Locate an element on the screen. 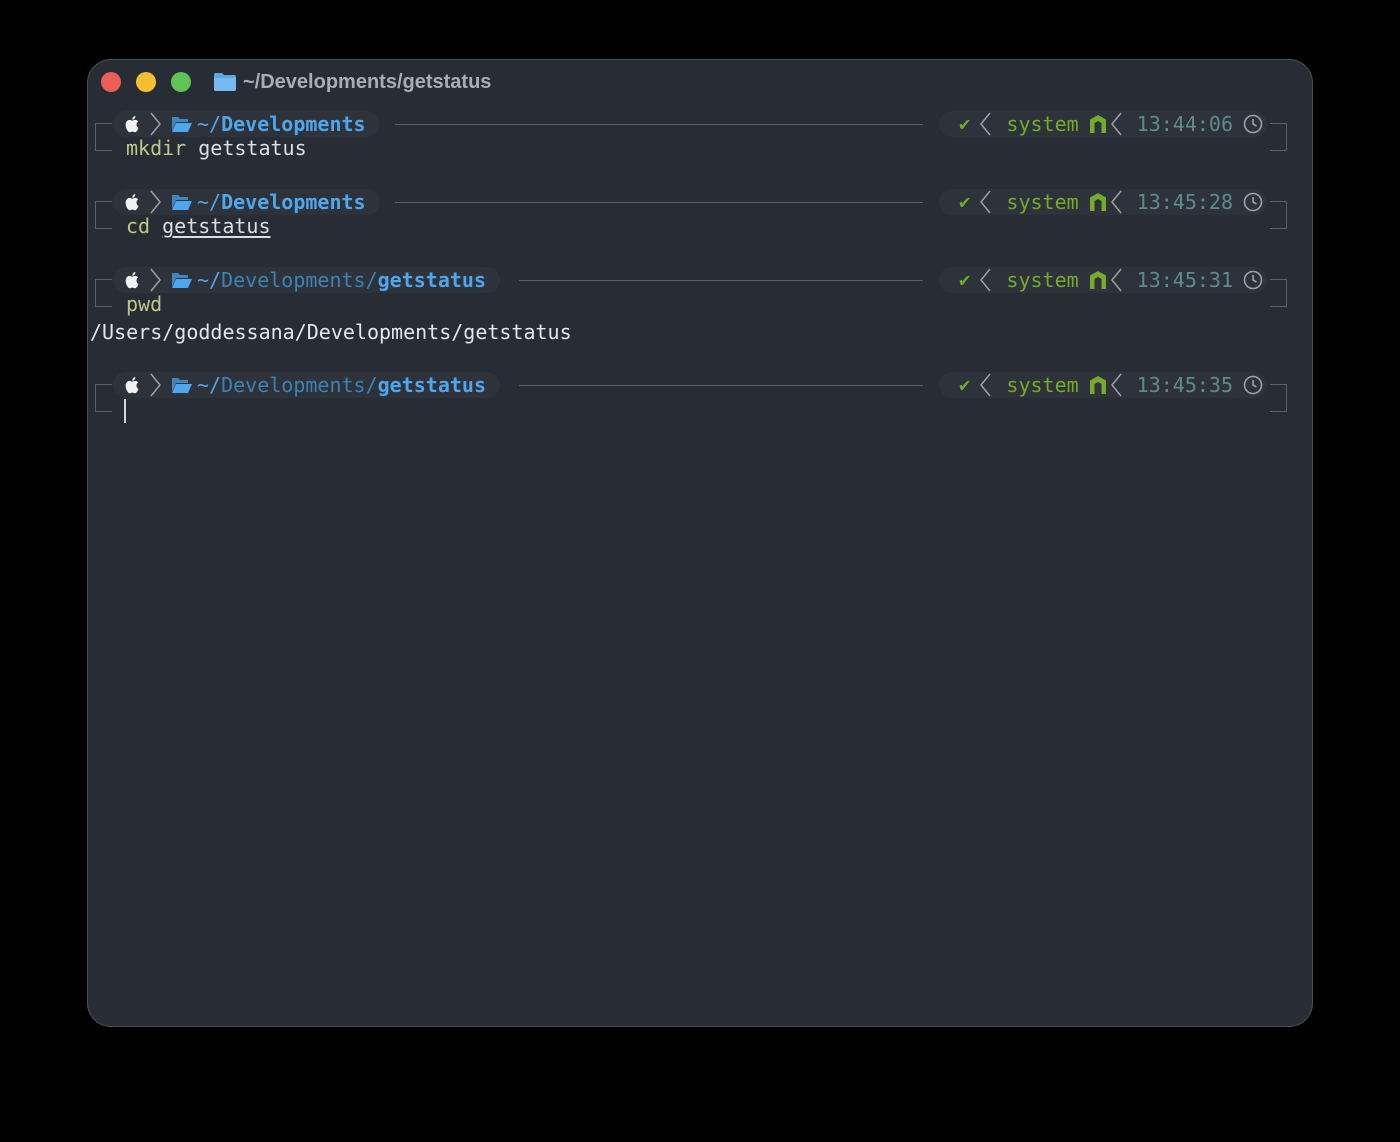 Image resolution: width=1400 pixels, height=1142 pixels. prompt-time: 13:44:06 is located at coordinates (1184, 124).